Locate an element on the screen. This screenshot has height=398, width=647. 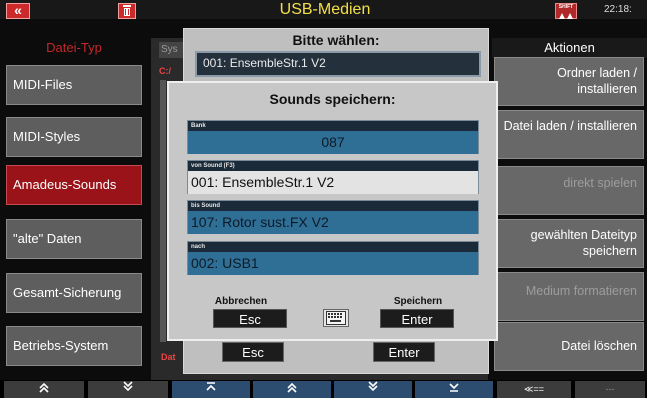
shift-badge: SHIFT is located at coordinates (566, 11).